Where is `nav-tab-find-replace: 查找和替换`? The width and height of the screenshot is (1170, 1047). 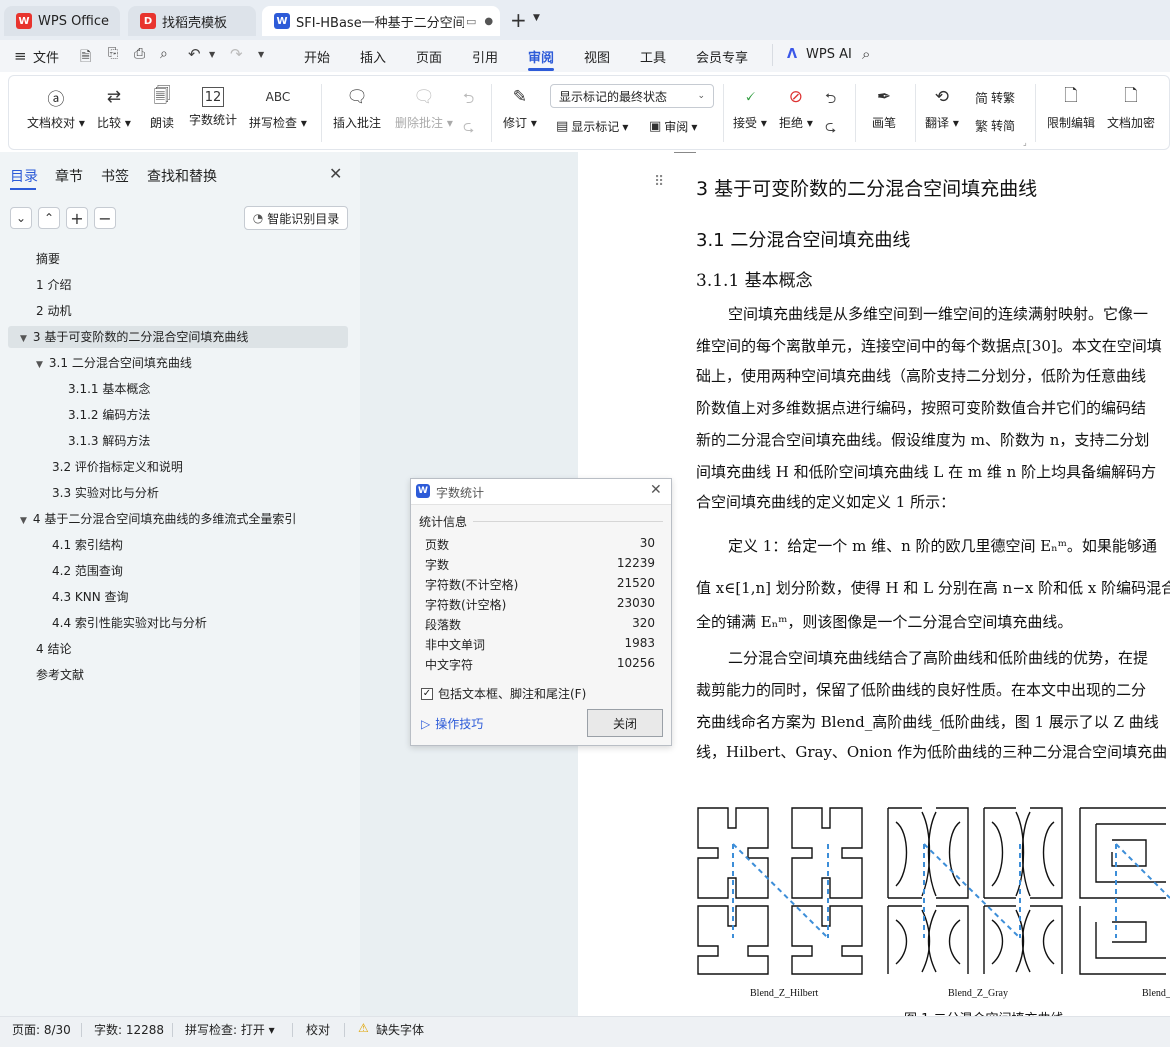 nav-tab-find-replace: 查找和替换 is located at coordinates (182, 176).